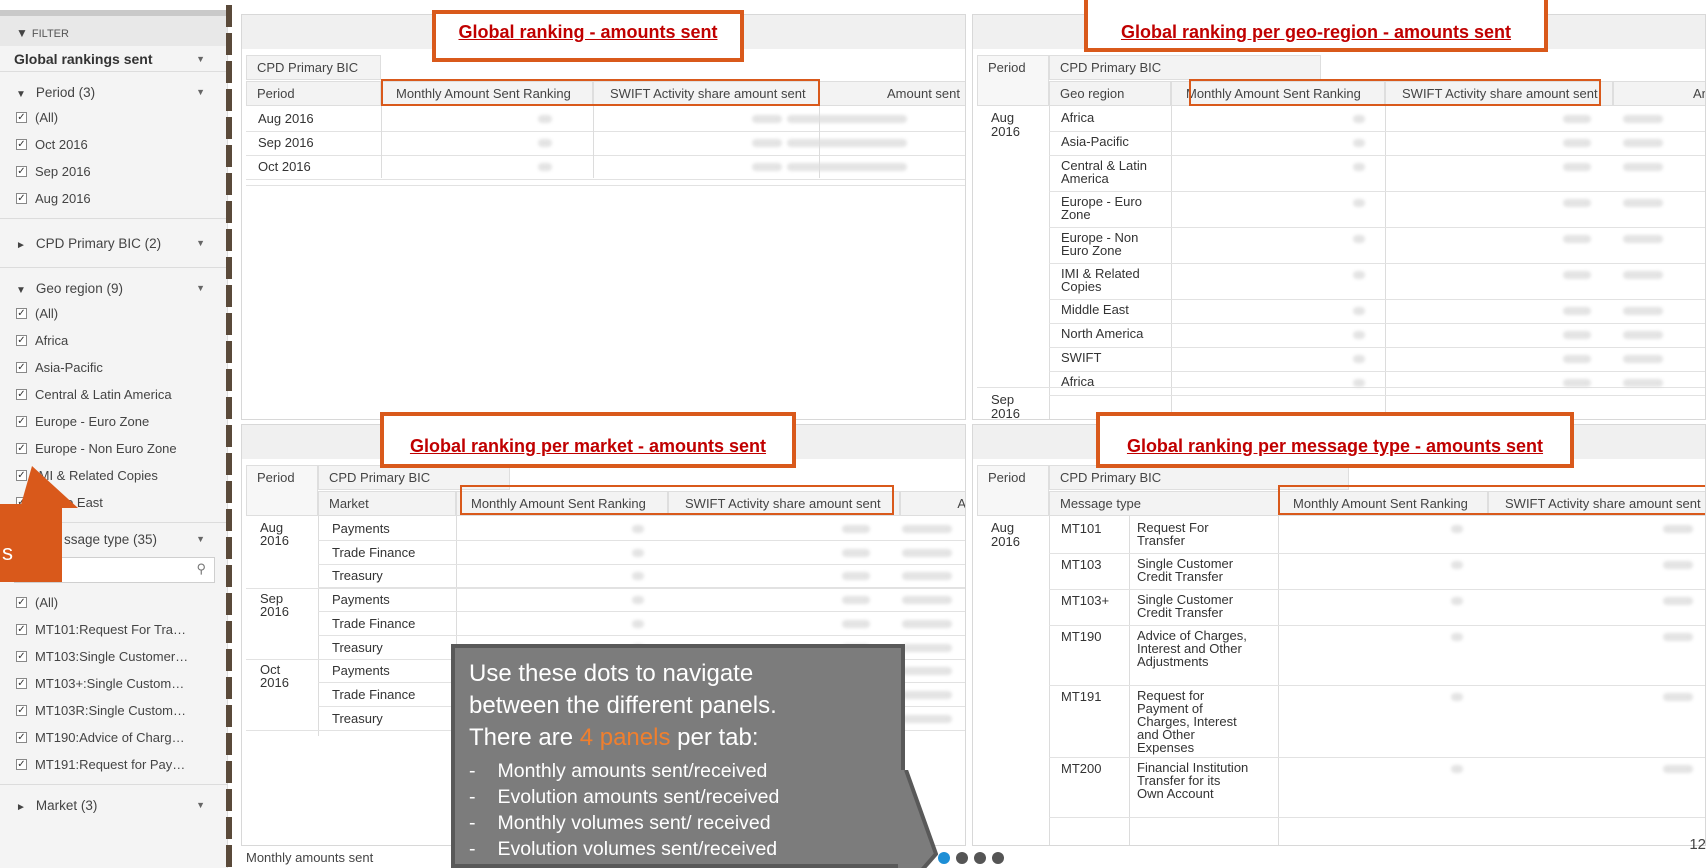  What do you see at coordinates (113, 394) in the screenshot?
I see `filter-option: ✓ Central & Latin America` at bounding box center [113, 394].